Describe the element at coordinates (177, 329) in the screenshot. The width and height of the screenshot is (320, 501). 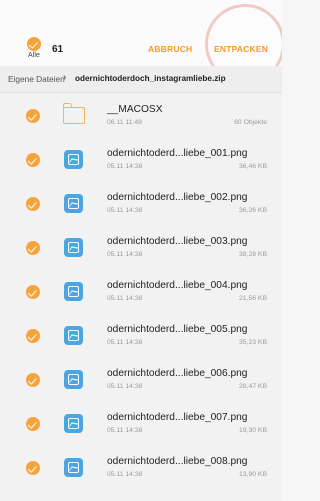
I see `item-name: odernichtoderd...liebe_005.png` at that location.